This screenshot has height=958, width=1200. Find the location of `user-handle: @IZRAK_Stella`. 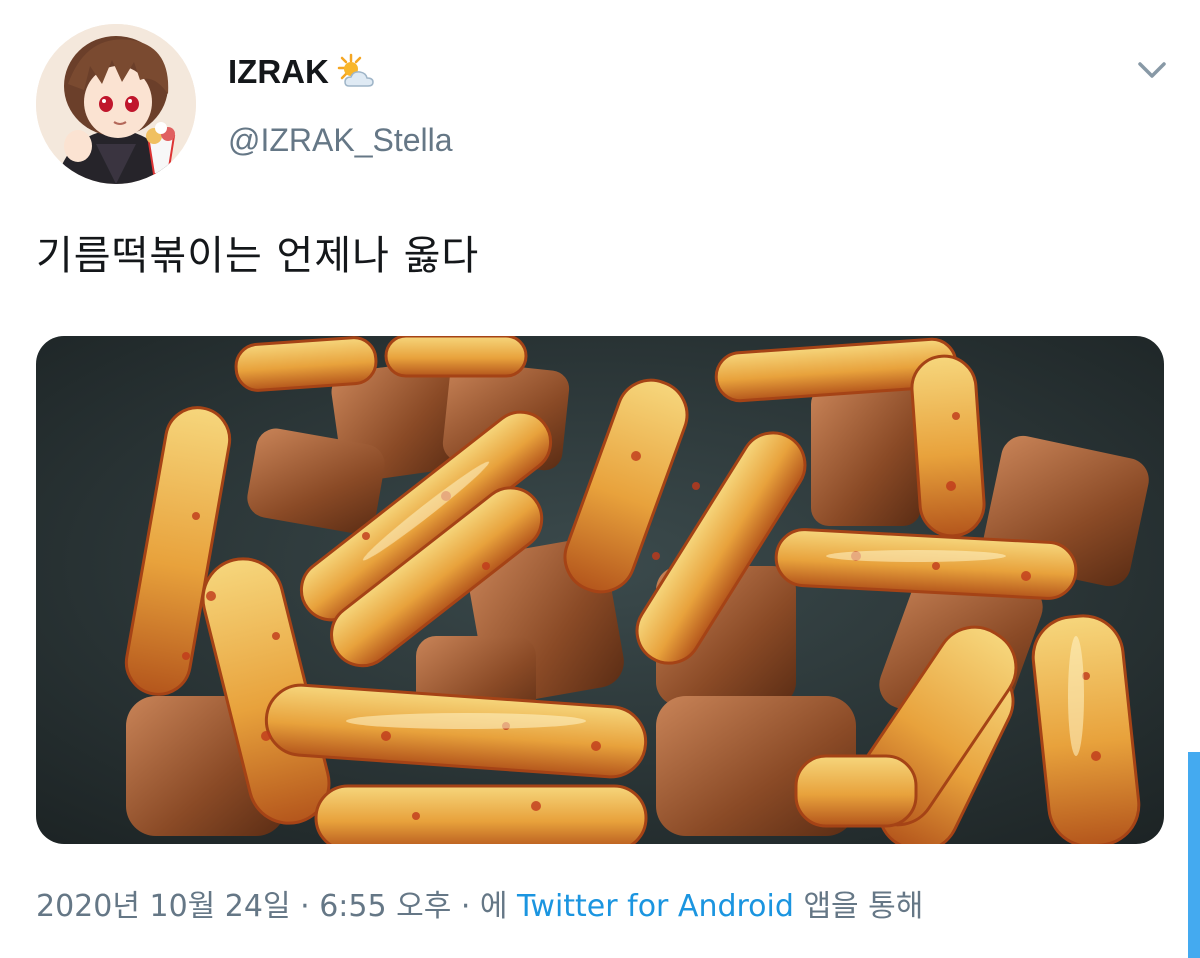

user-handle: @IZRAK_Stella is located at coordinates (340, 140).